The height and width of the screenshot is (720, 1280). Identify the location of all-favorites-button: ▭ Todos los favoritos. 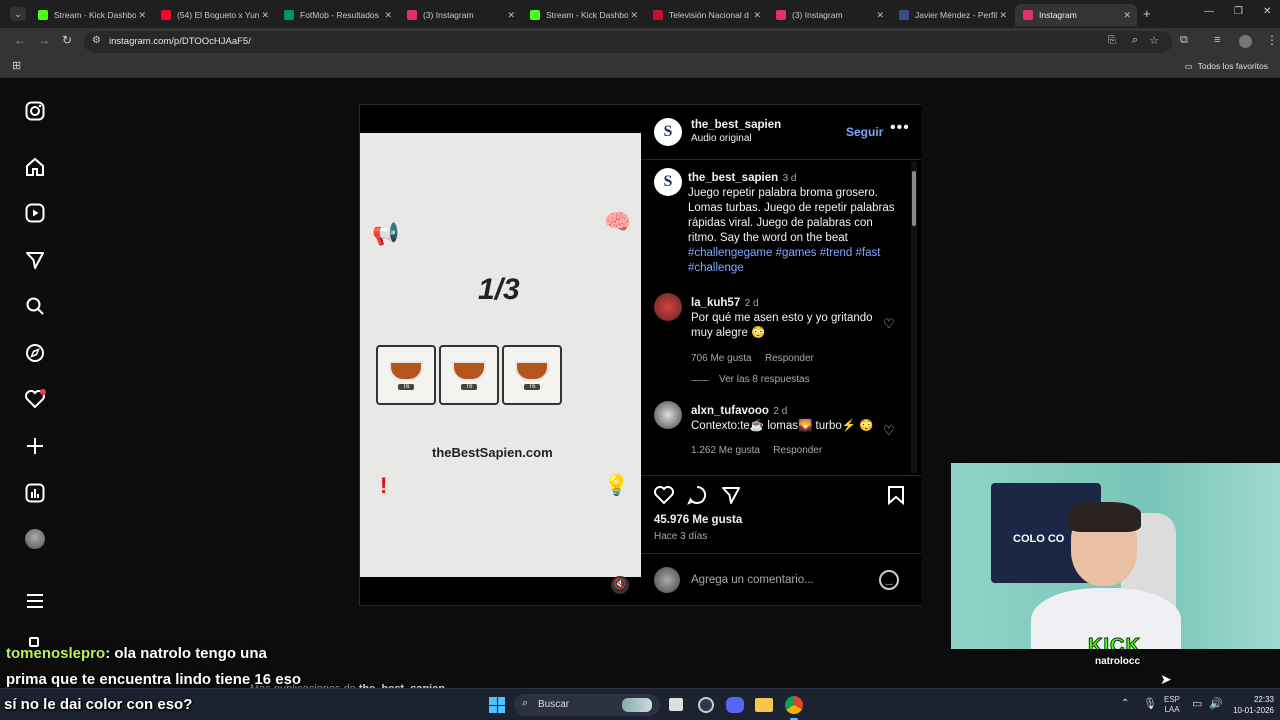
(1226, 66).